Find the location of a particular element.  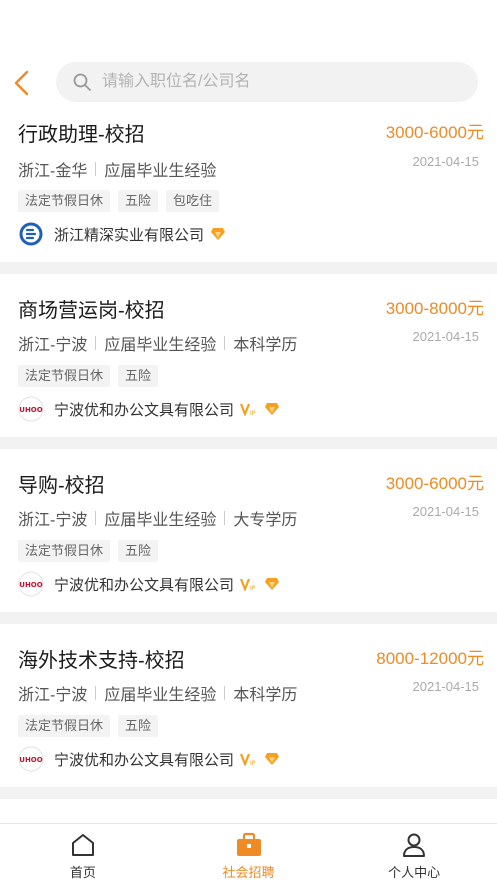

job-location: 浙江-金华 is located at coordinates (53, 171).